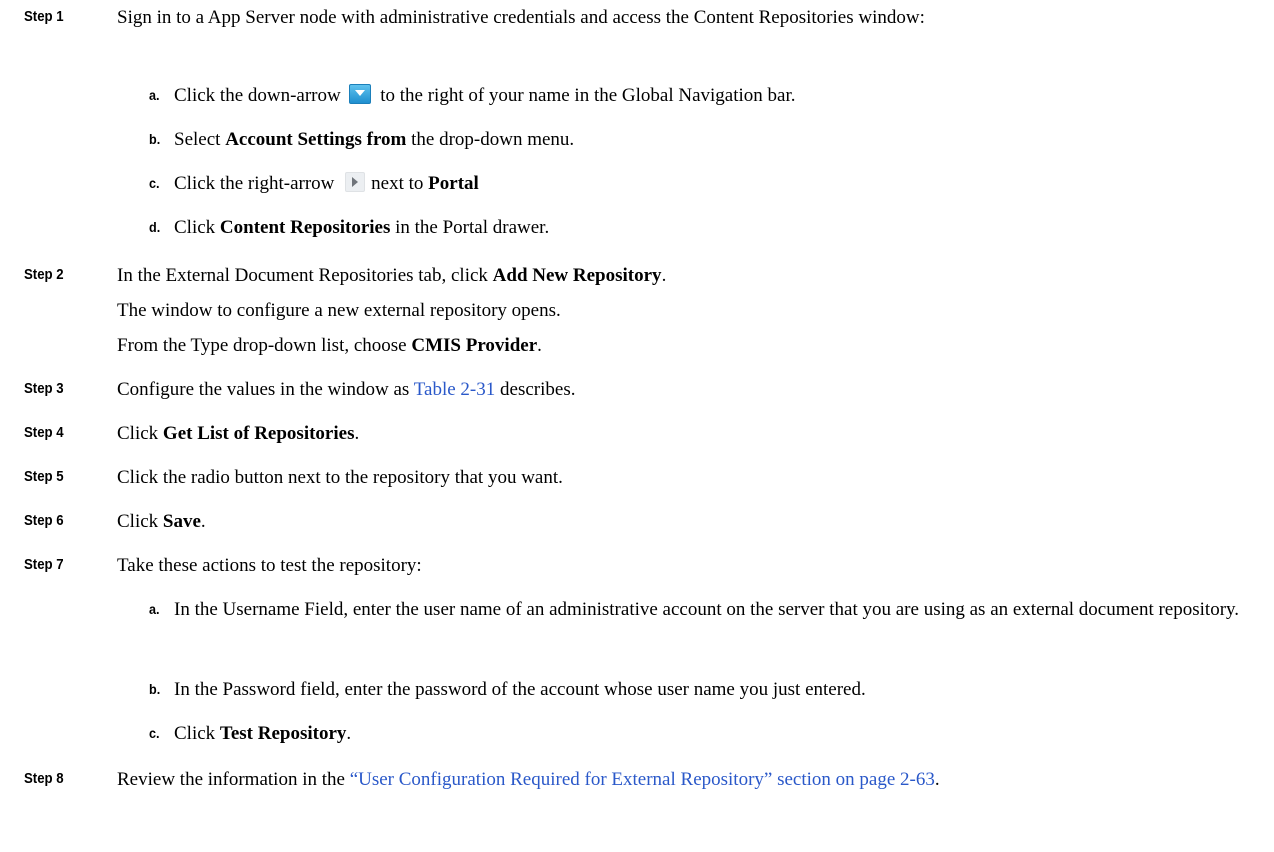 Image resolution: width=1274 pixels, height=852 pixels. I want to click on ui-term: Account Settings from, so click(316, 139).